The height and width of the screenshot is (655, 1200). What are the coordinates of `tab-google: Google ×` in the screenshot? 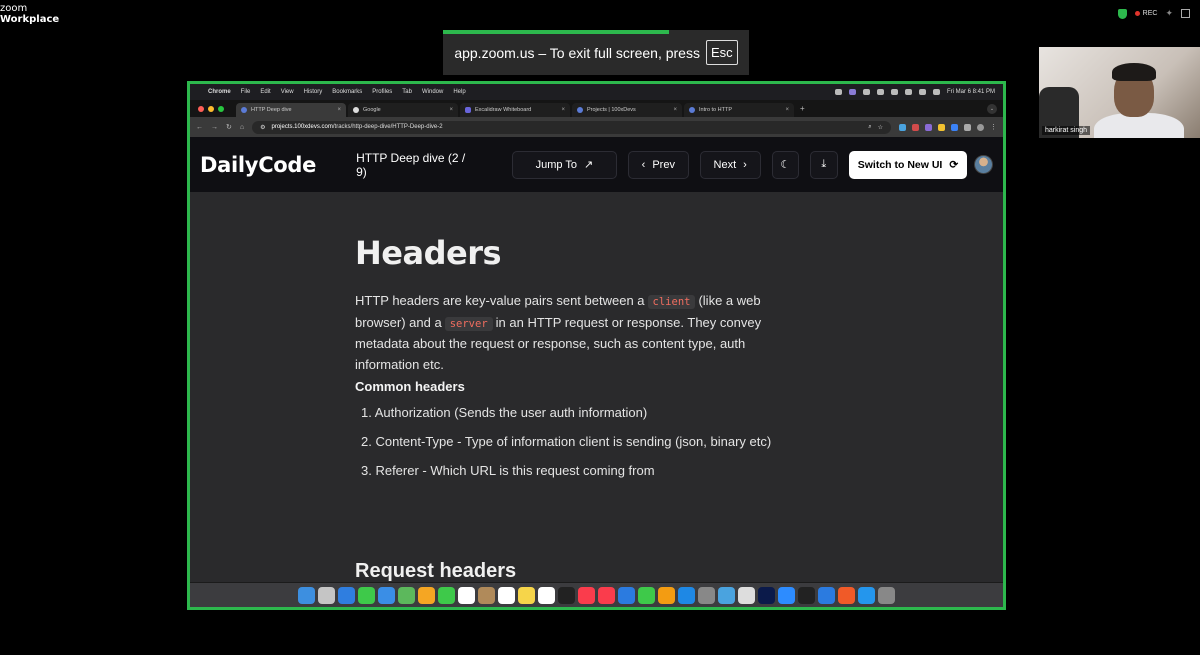 It's located at (403, 110).